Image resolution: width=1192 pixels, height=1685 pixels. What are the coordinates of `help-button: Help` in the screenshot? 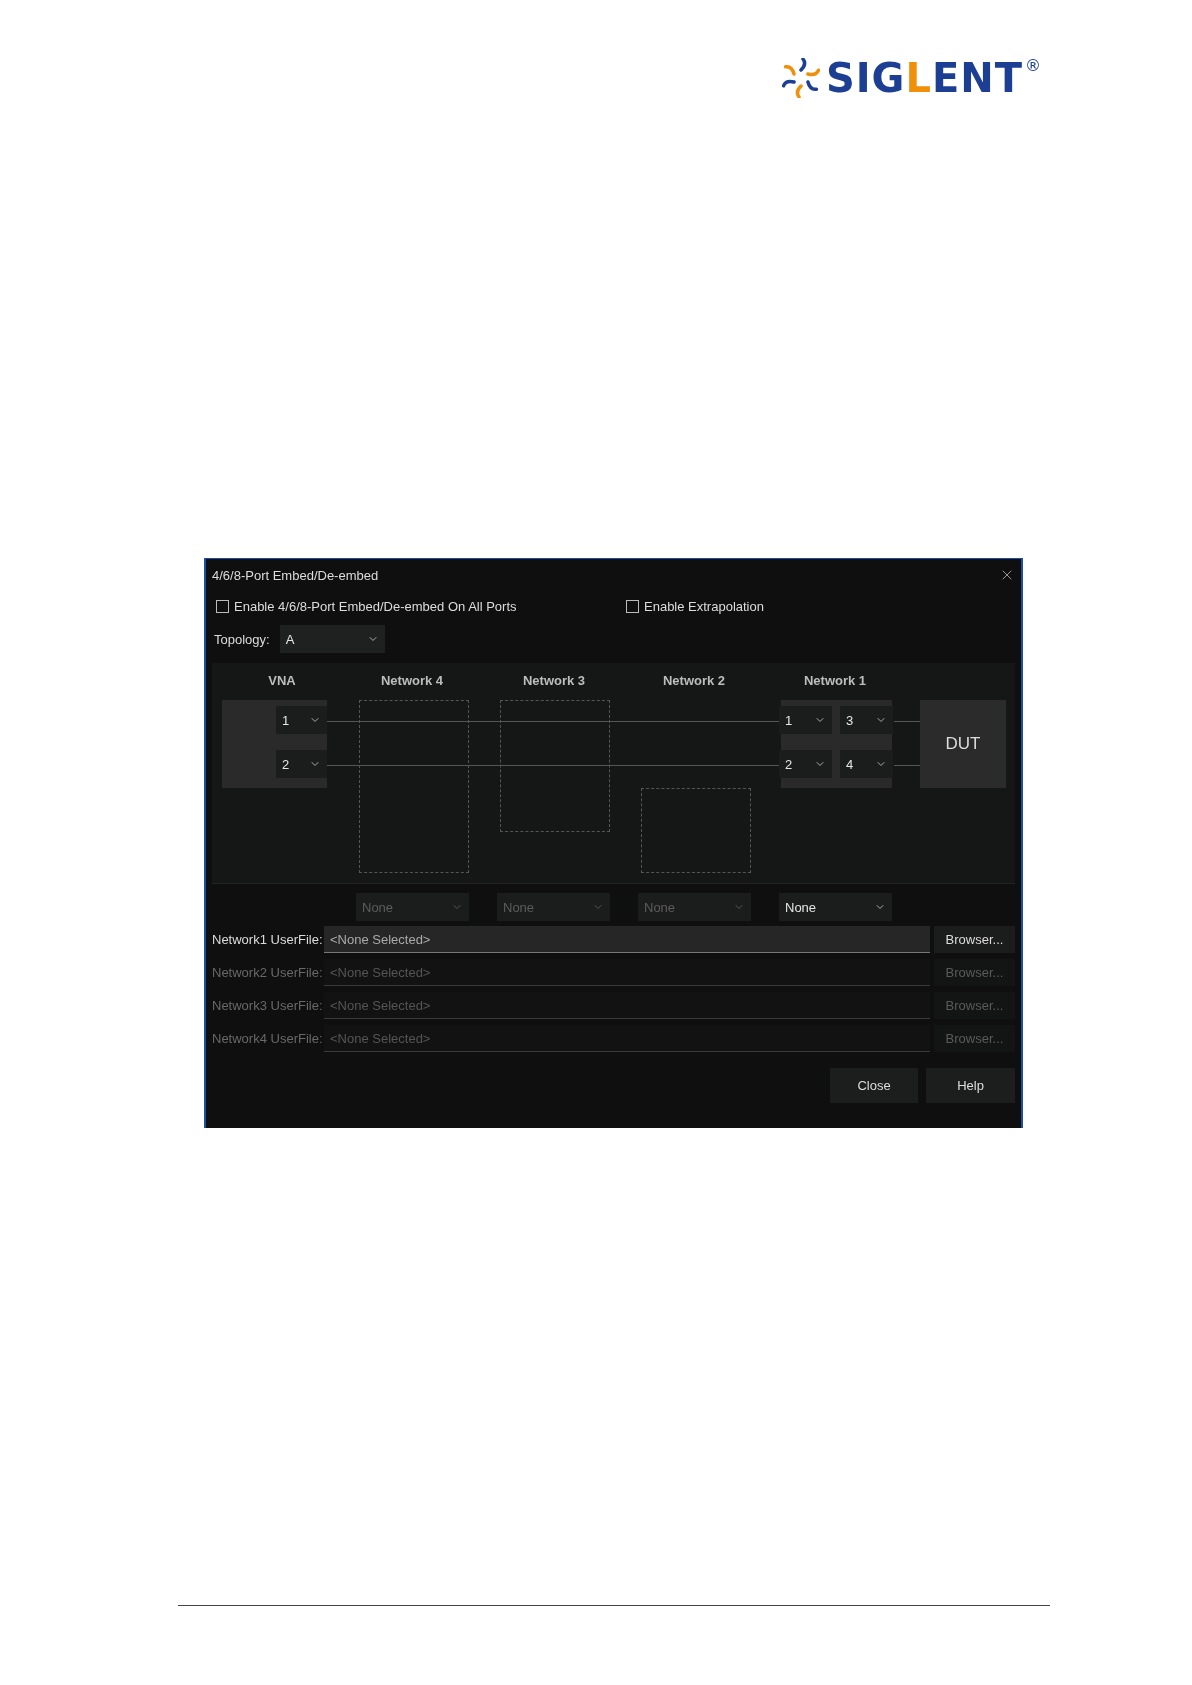 It's located at (970, 1085).